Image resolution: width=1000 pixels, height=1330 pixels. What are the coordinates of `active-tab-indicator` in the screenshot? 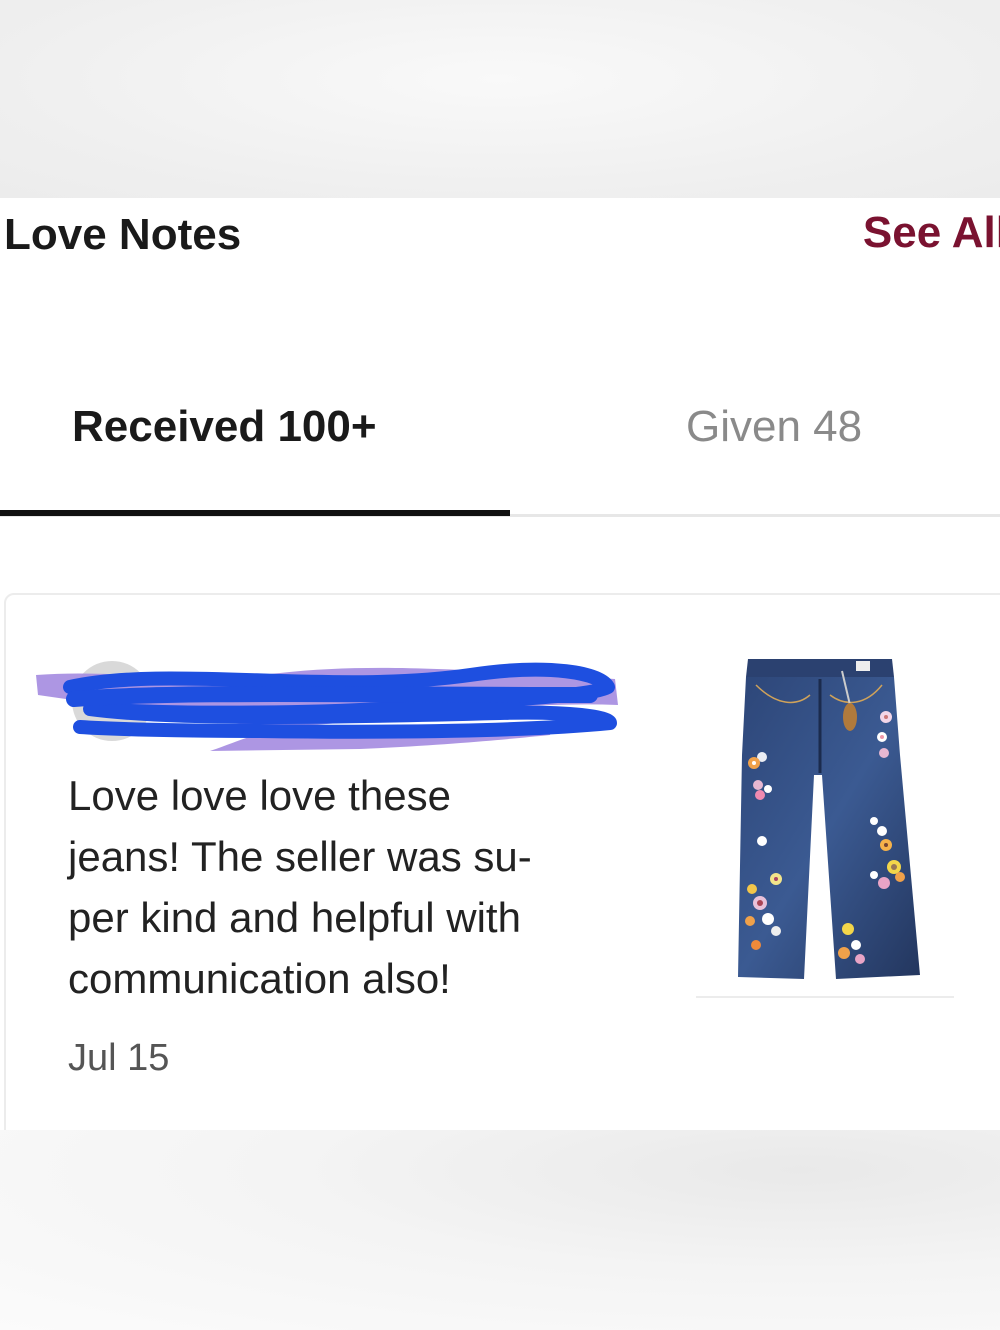 It's located at (255, 513).